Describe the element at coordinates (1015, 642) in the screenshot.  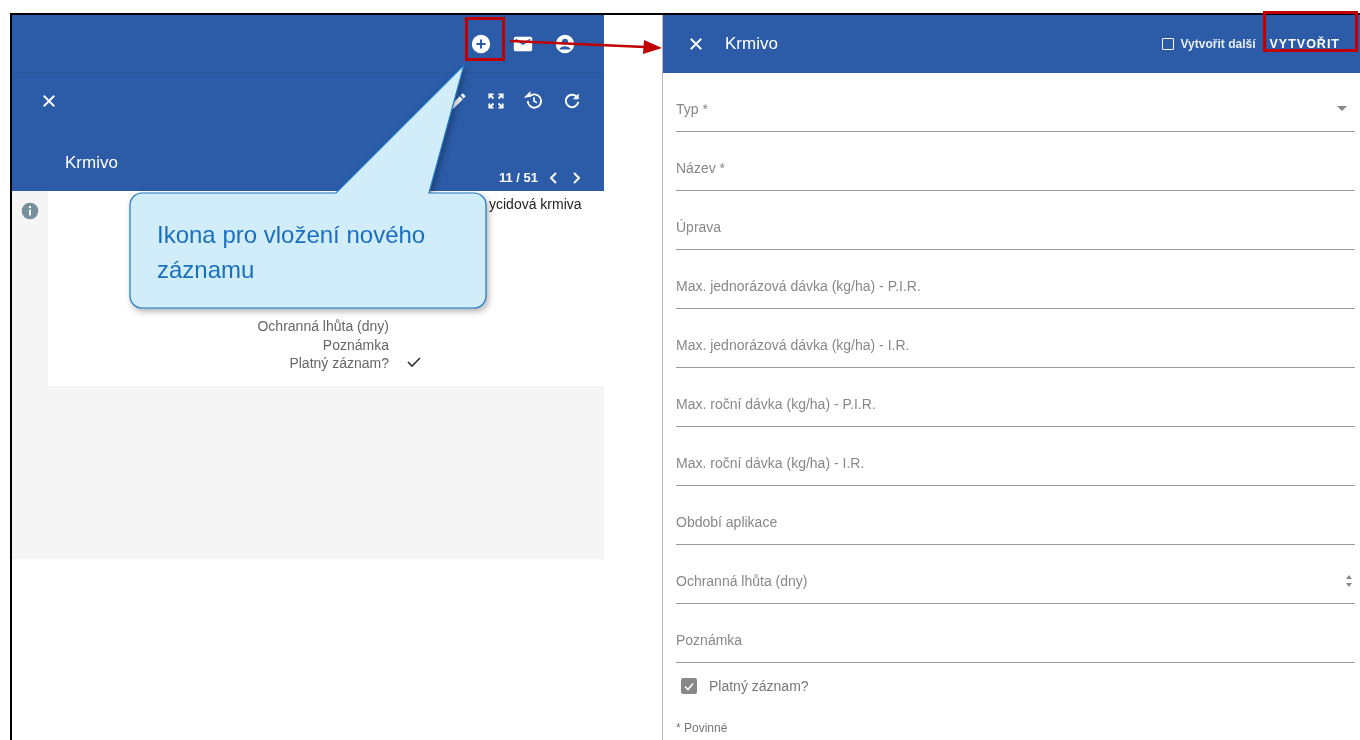
I see `input-field: Poznámka` at that location.